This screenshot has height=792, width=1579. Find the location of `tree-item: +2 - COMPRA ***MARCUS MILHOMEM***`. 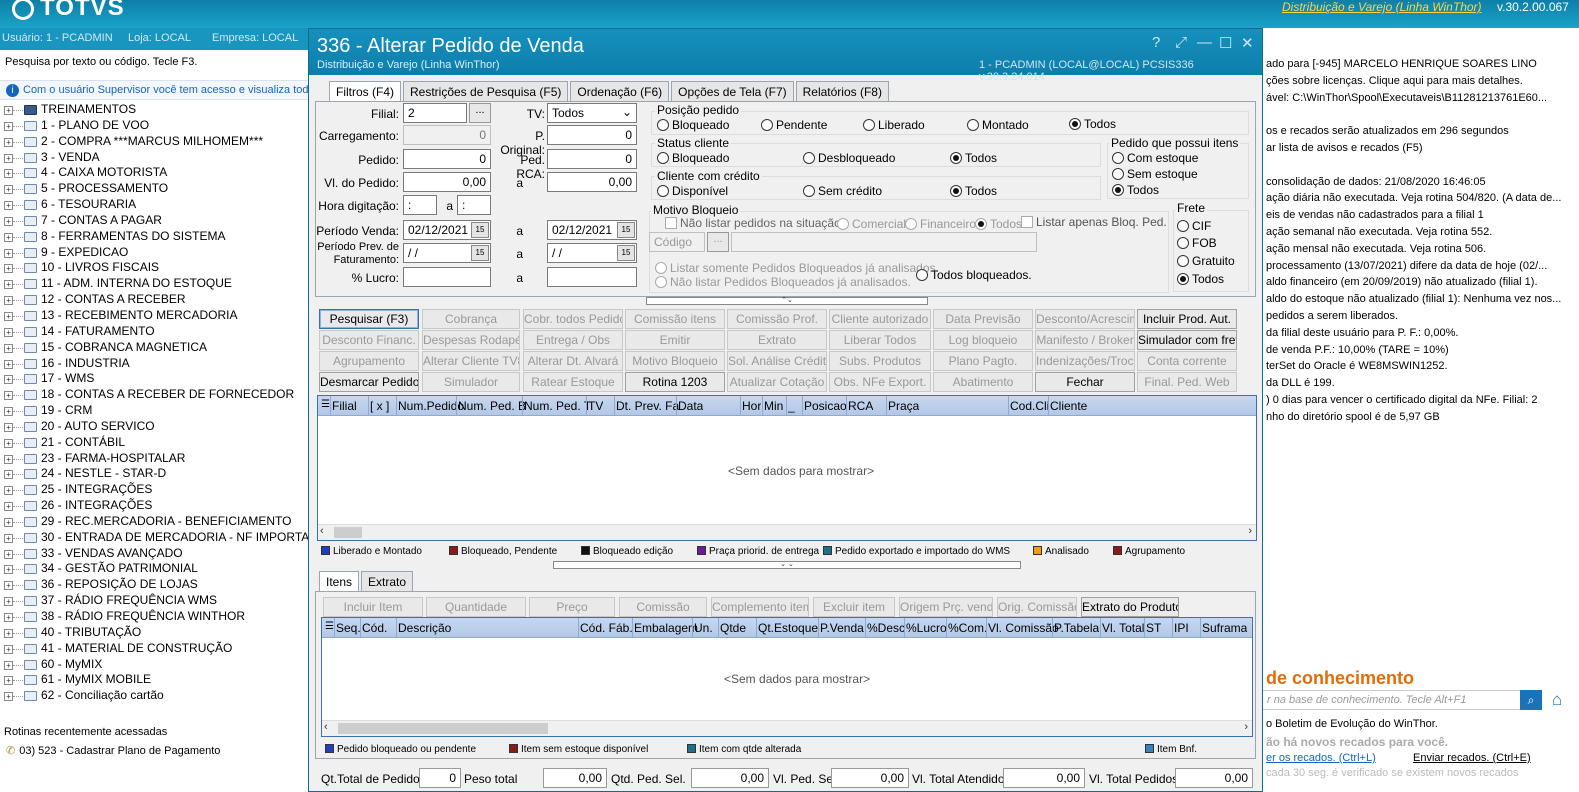

tree-item: +2 - COMPRA ***MARCUS MILHOMEM*** is located at coordinates (155, 142).